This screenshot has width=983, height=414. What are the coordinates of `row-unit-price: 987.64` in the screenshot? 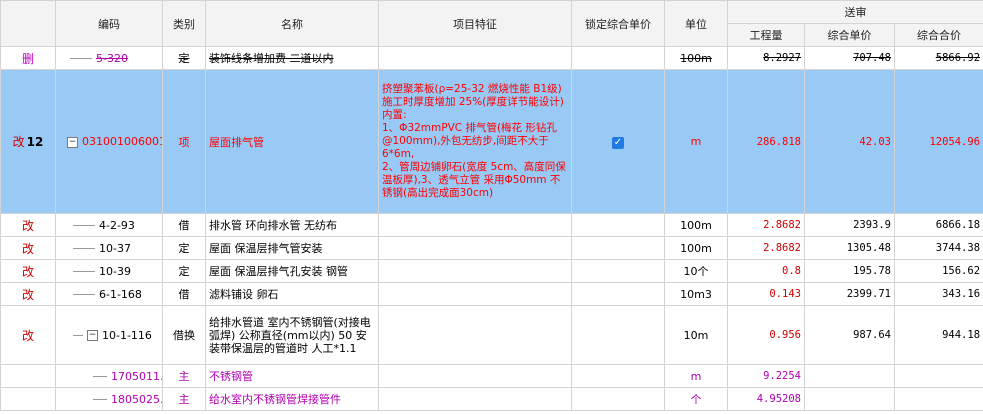 It's located at (849, 335).